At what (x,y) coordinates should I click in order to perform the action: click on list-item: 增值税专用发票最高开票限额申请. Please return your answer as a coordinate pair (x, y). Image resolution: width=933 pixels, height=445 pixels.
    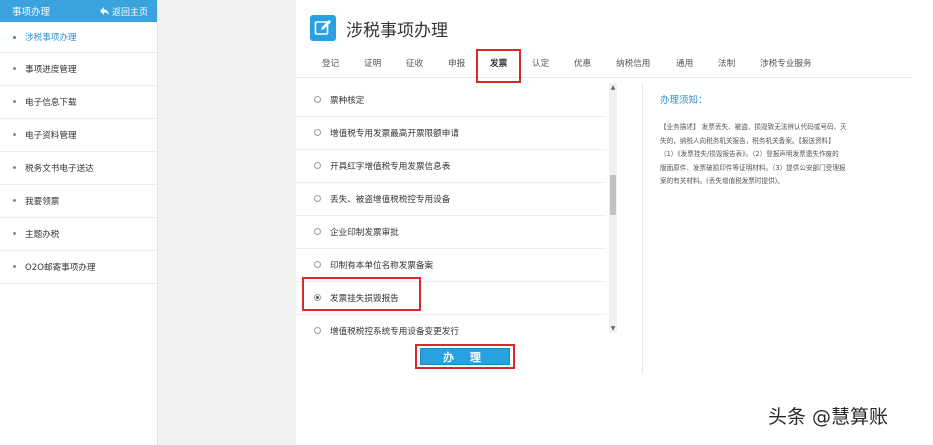
    Looking at the image, I should click on (451, 133).